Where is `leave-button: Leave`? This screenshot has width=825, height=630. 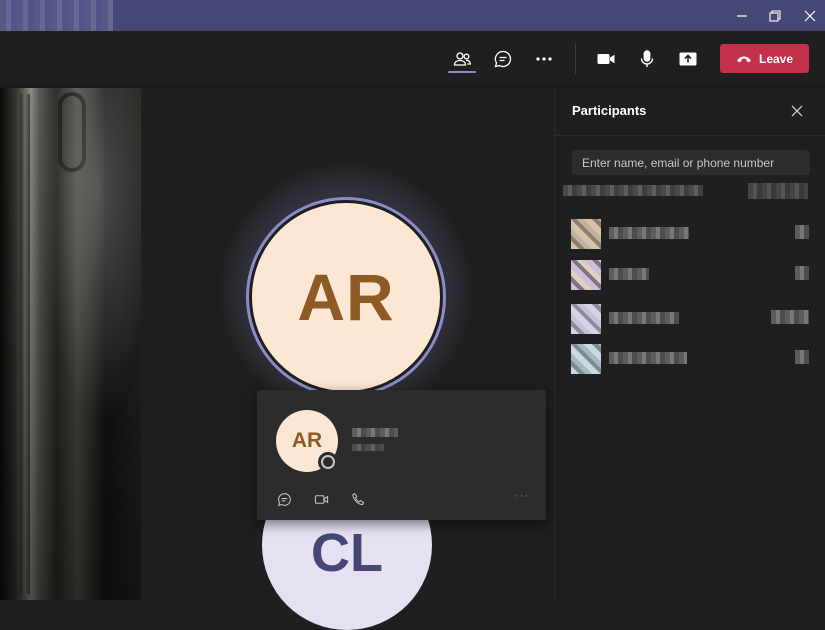
leave-button: Leave is located at coordinates (764, 58).